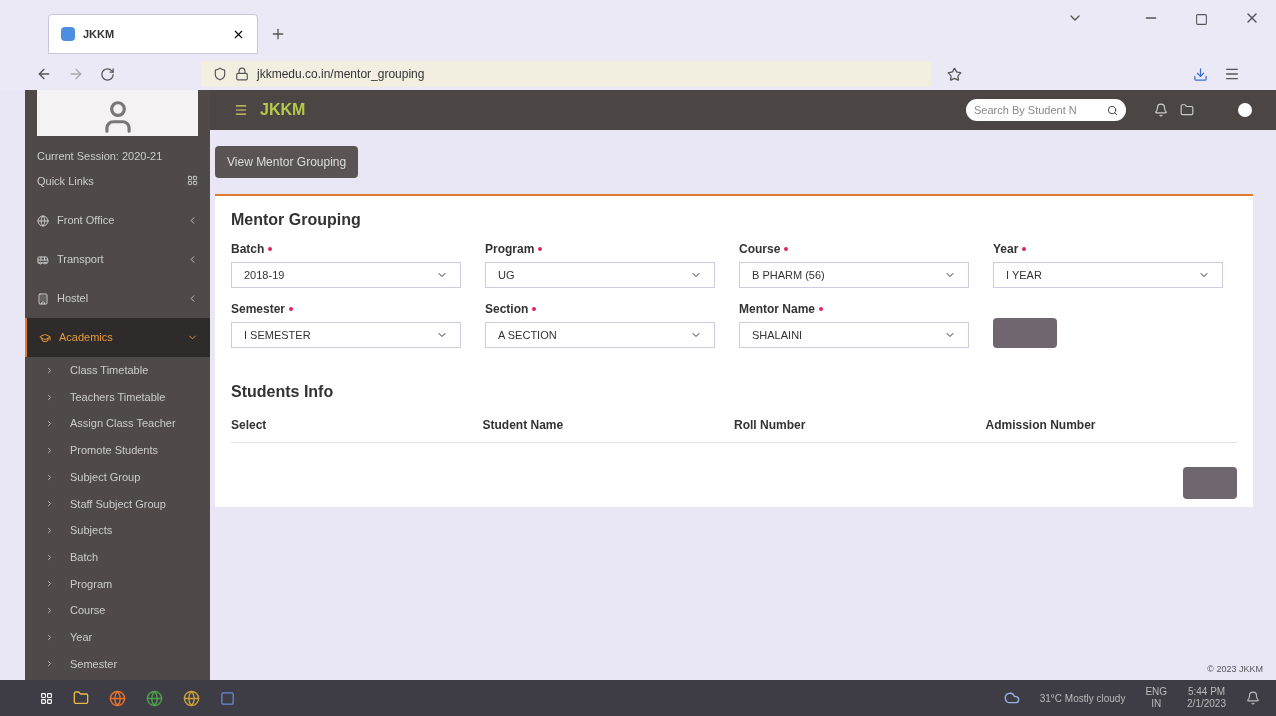  What do you see at coordinates (600, 335) in the screenshot?
I see `select-field: A SECTION` at bounding box center [600, 335].